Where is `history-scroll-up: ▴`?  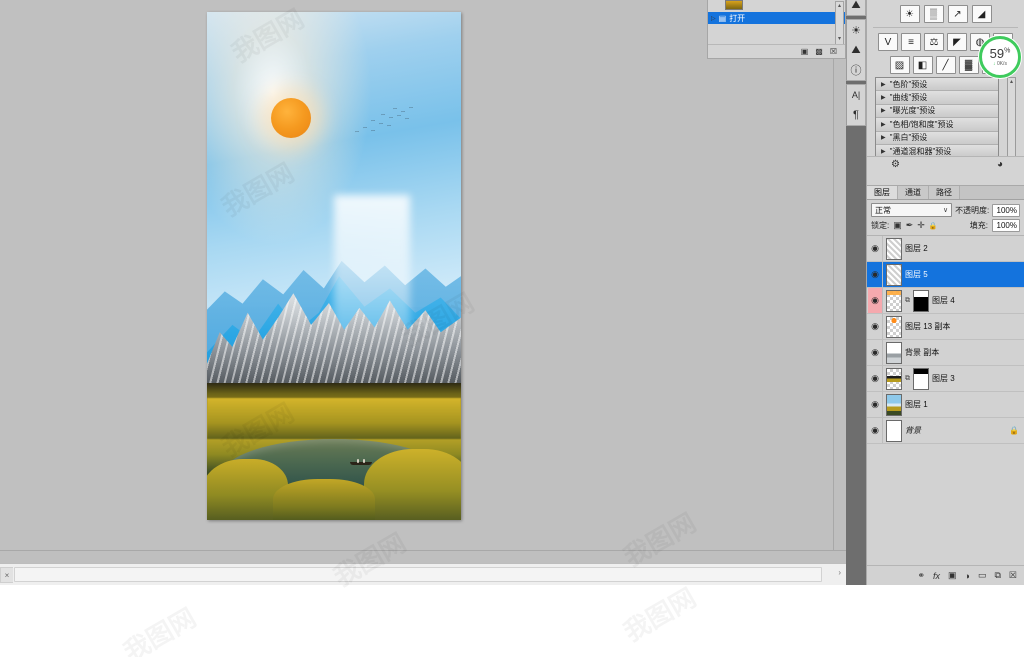 history-scroll-up: ▴ is located at coordinates (839, 6).